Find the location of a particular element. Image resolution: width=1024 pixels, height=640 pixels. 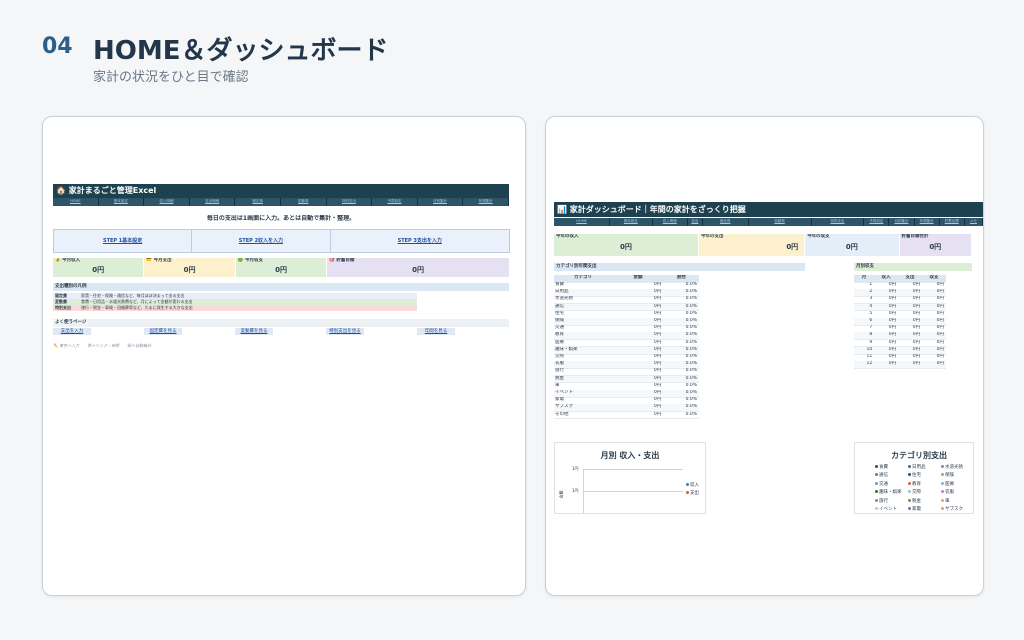

category-name: イベント is located at coordinates (564, 392).